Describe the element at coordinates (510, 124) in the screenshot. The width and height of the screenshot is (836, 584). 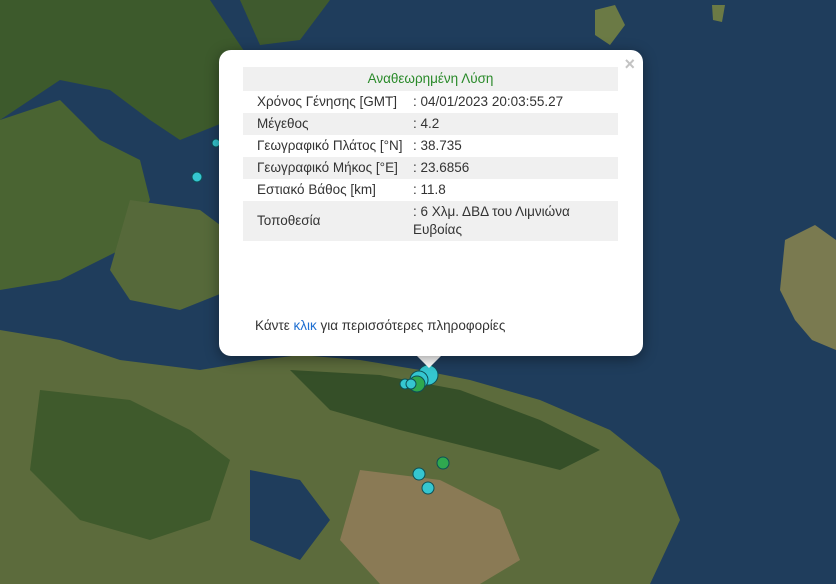
I see `value-magnitude: : 4.2` at that location.